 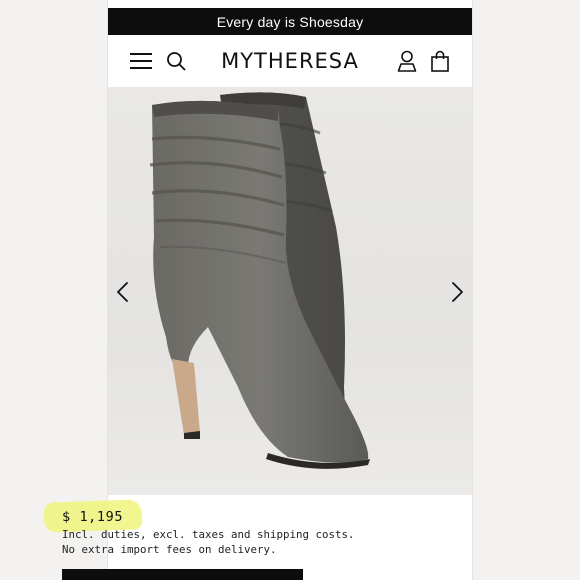 I want to click on chevron-left-icon, so click(x=123, y=292).